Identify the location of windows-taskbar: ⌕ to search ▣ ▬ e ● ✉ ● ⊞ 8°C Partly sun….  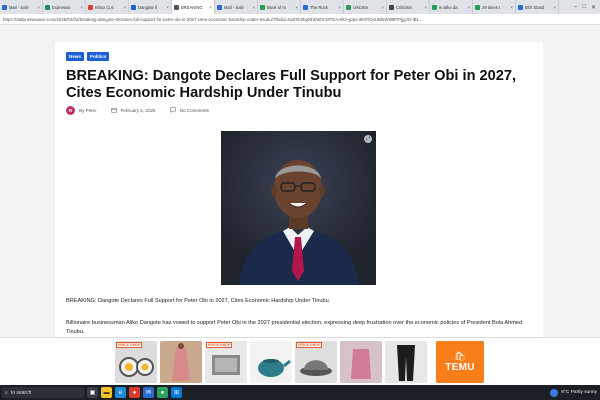
(300, 392).